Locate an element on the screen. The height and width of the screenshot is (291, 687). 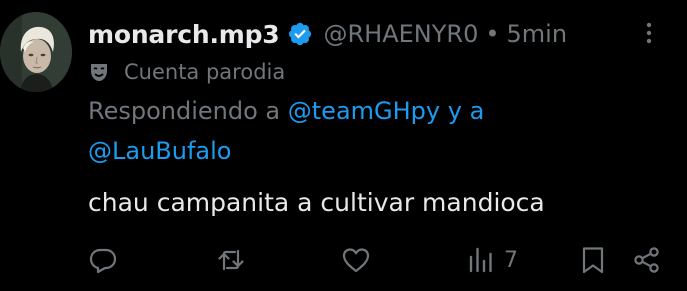
heart-icon is located at coordinates (356, 260).